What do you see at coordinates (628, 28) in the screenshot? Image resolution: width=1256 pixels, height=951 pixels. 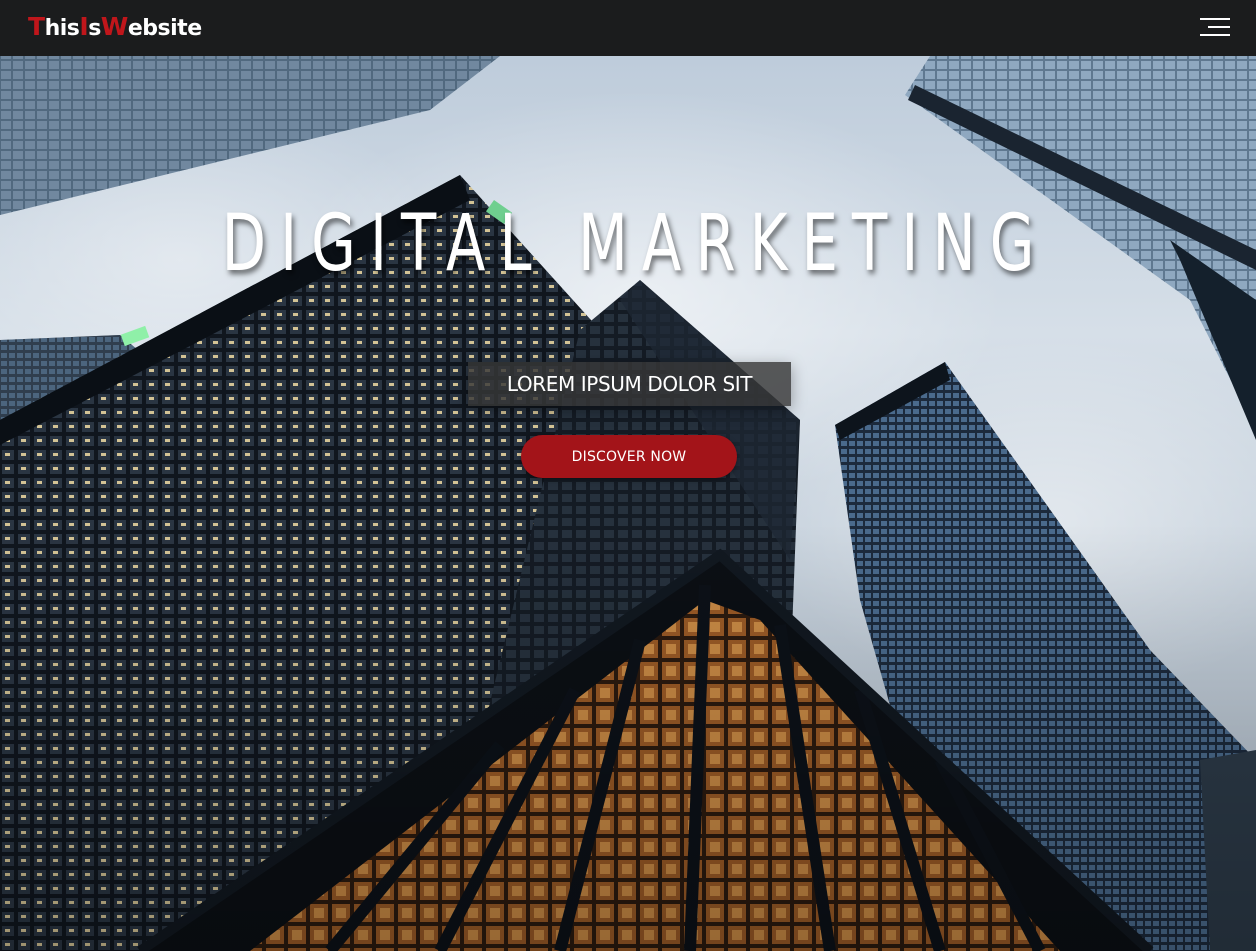 I see `top-navigation-bar: ThisIsWebsite` at bounding box center [628, 28].